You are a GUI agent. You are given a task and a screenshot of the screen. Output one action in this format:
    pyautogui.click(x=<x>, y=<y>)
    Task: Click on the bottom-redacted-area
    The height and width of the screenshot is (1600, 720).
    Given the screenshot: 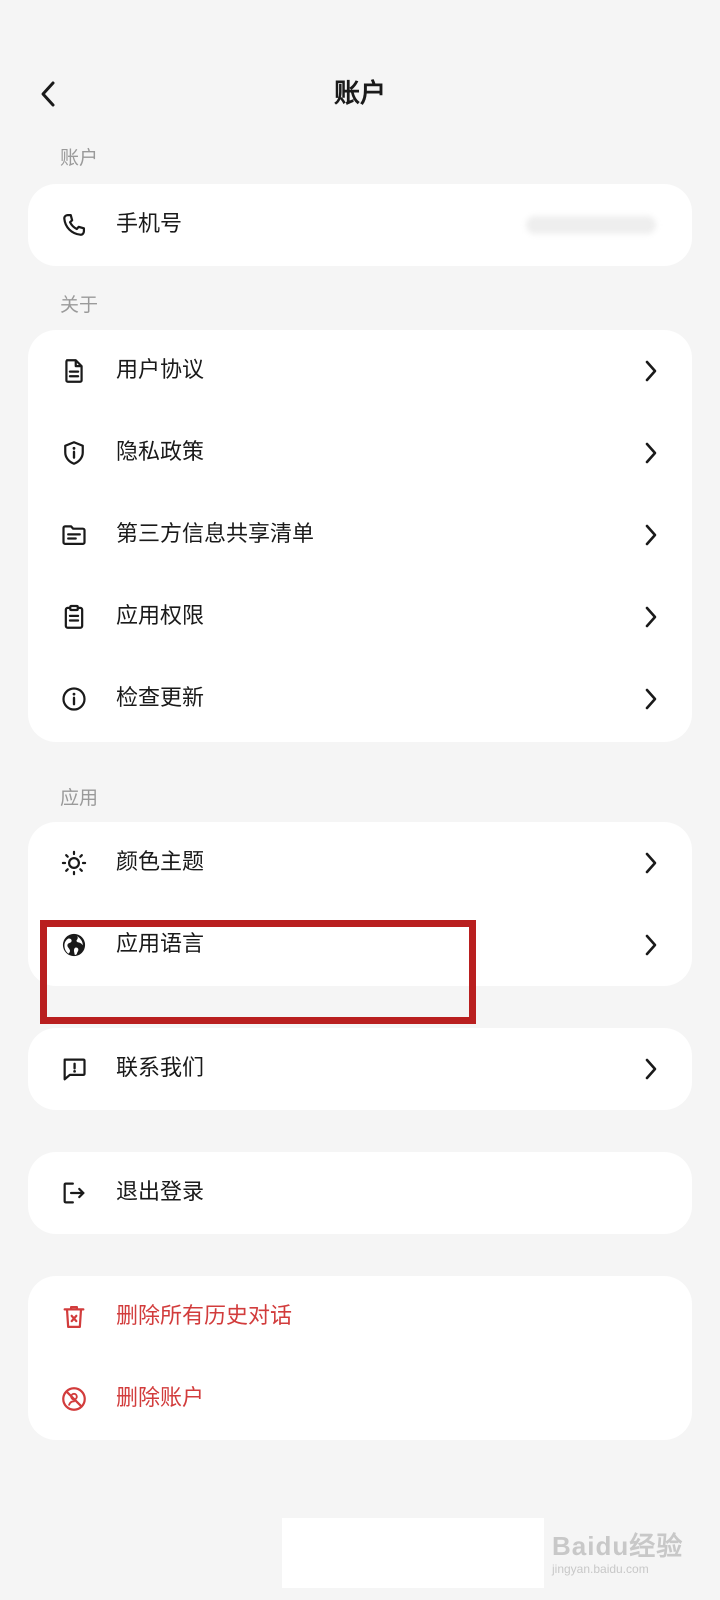 What is the action you would take?
    pyautogui.click(x=413, y=1553)
    